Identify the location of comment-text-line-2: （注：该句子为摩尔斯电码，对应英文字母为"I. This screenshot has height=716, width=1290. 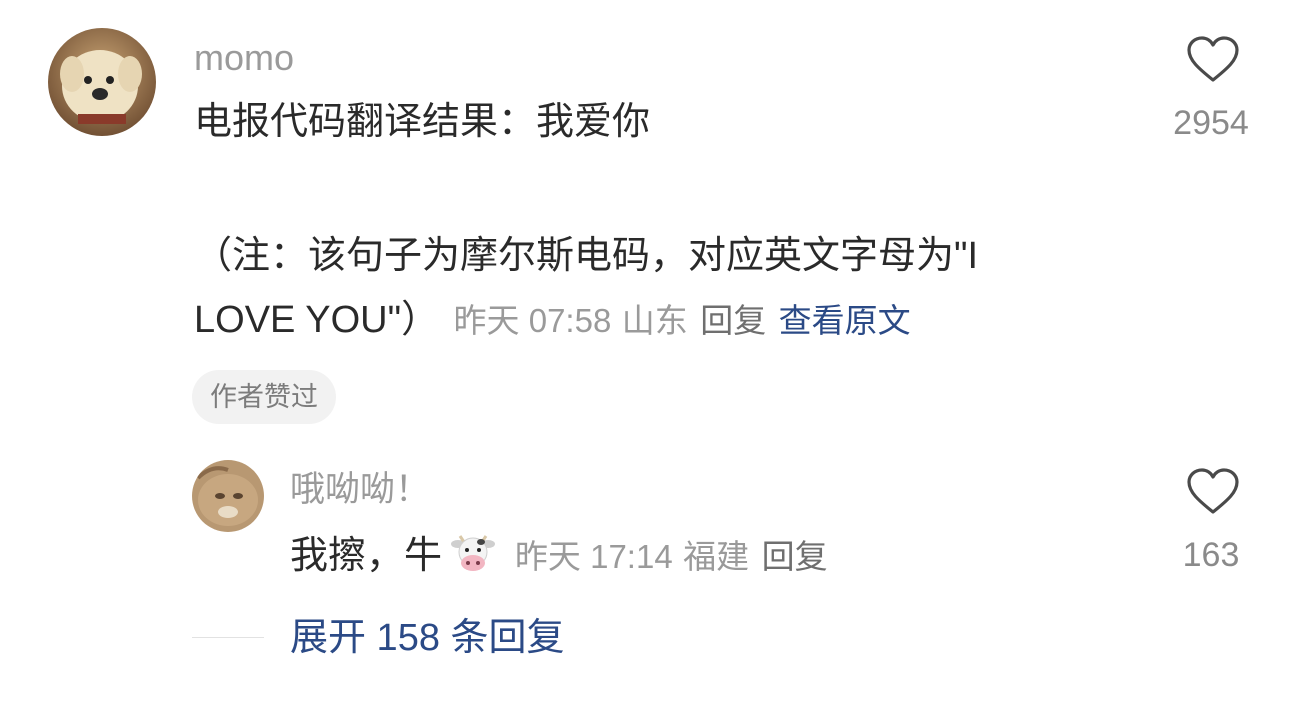
(586, 256).